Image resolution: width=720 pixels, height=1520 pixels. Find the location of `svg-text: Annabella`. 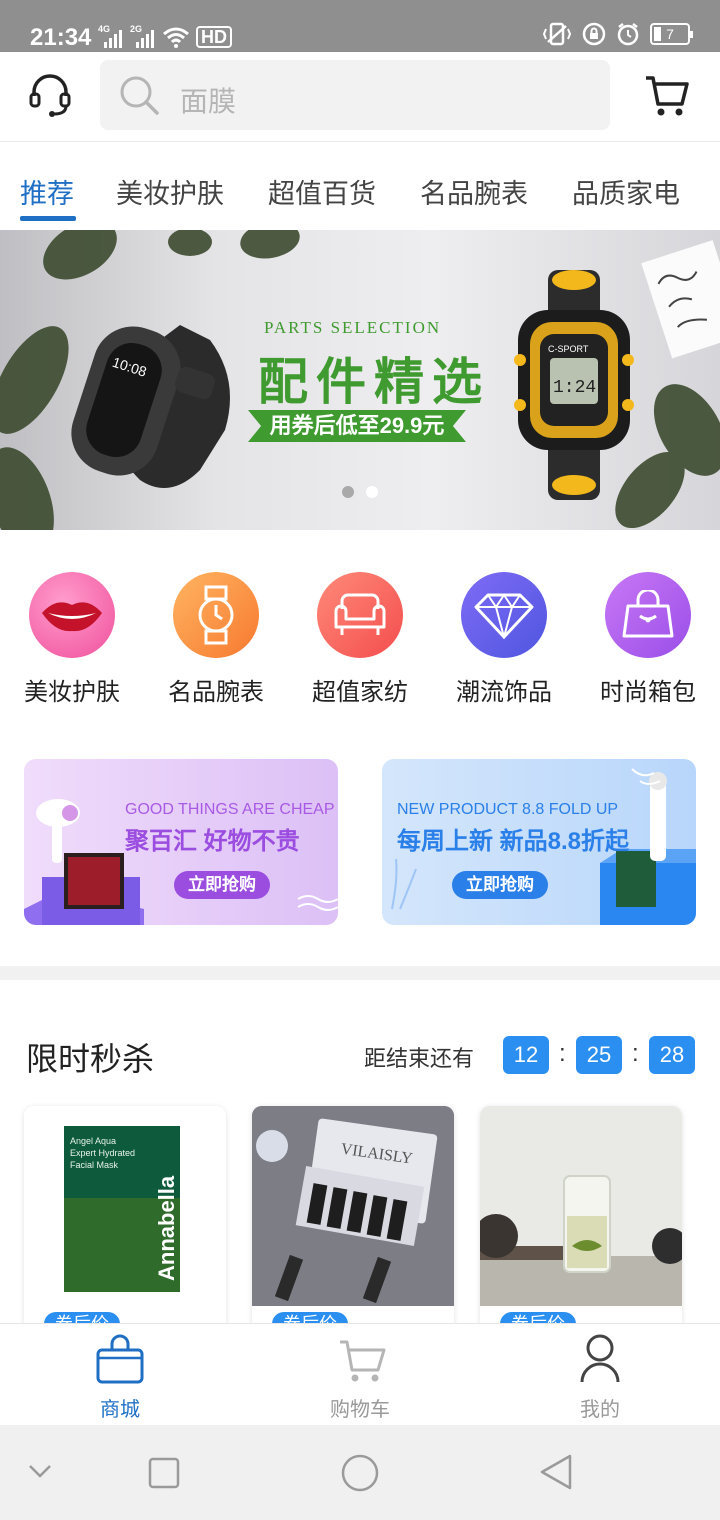

svg-text: Annabella is located at coordinates (166, 1228).